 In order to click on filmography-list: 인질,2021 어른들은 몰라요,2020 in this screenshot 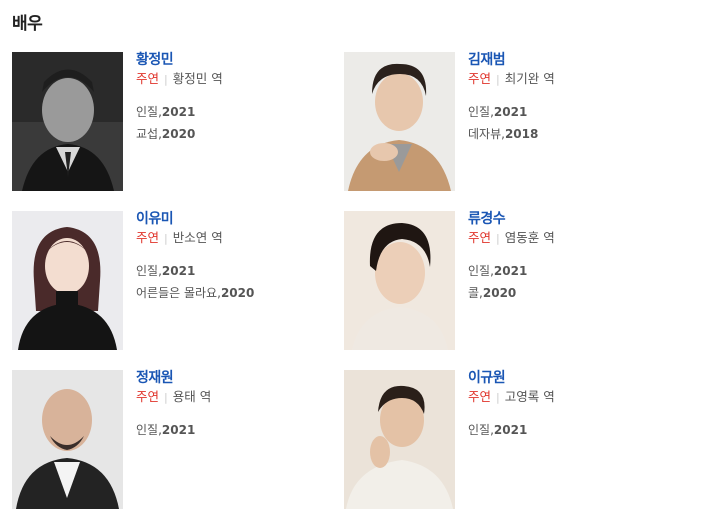, I will do `click(241, 282)`.